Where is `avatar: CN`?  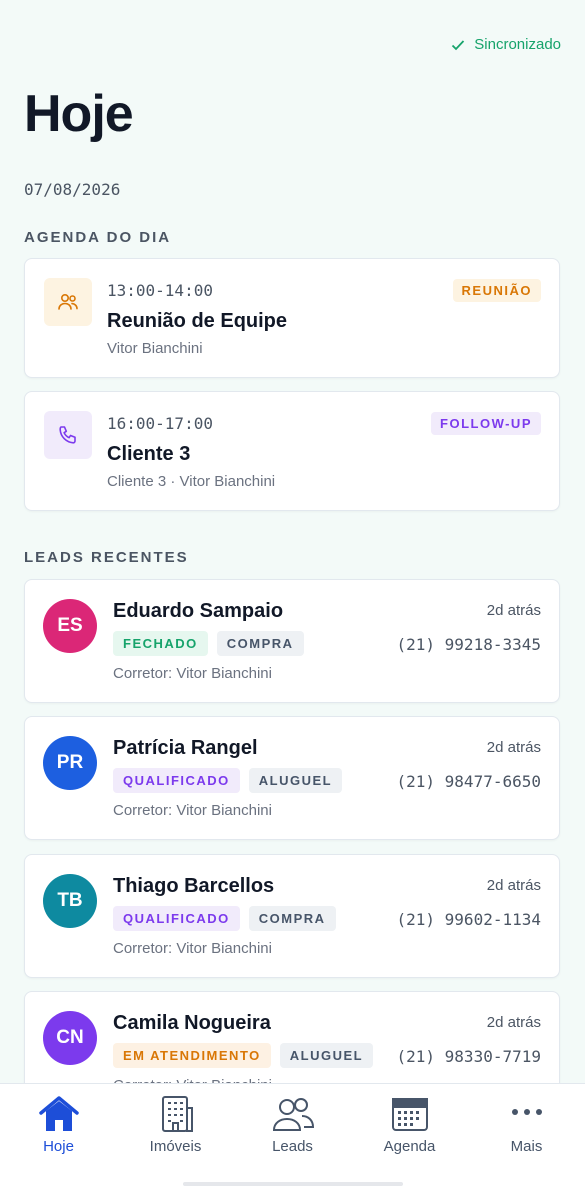 avatar: CN is located at coordinates (70, 1038).